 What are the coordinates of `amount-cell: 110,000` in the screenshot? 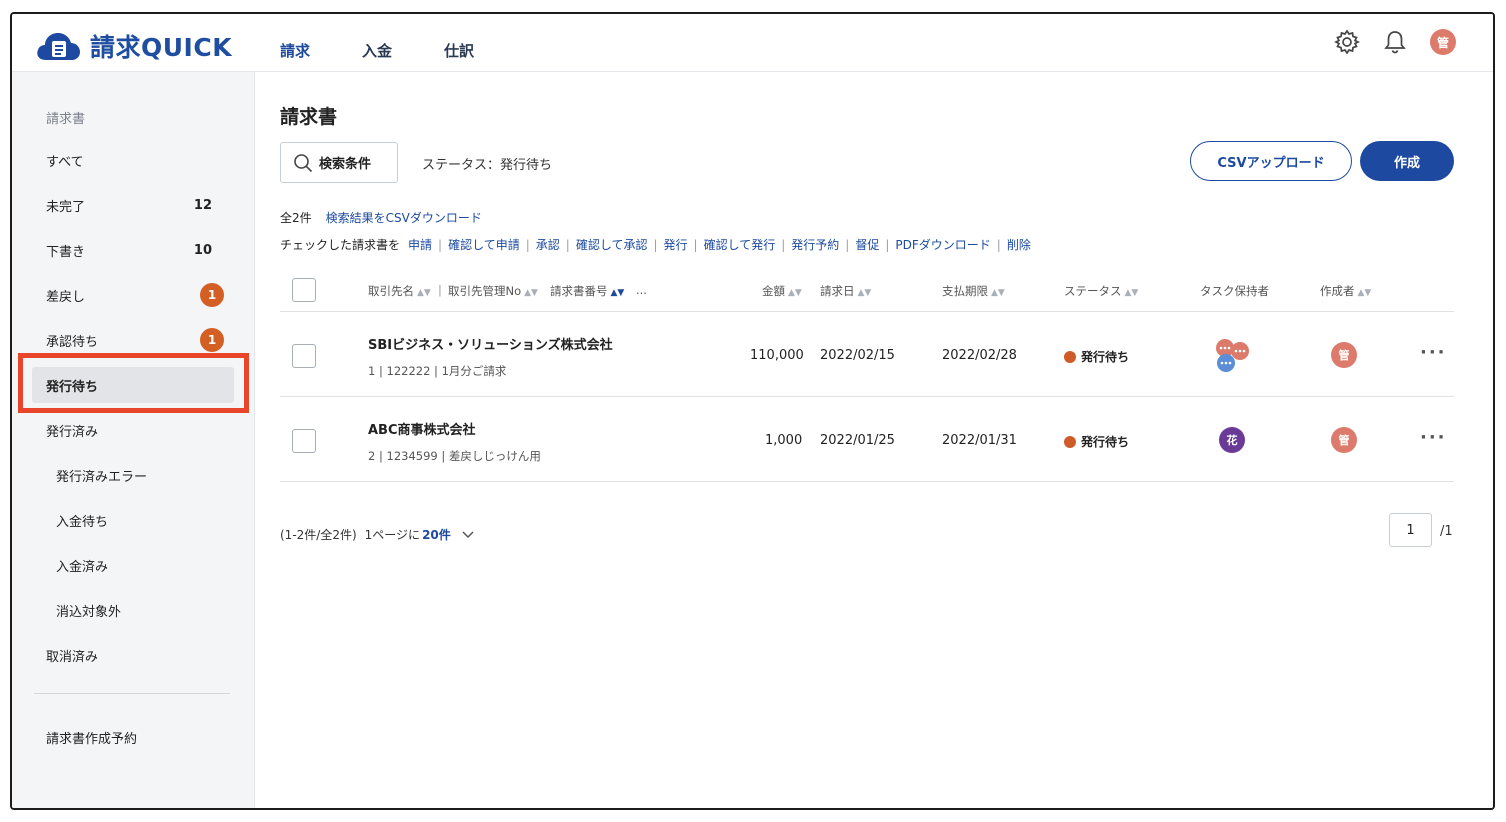 It's located at (777, 355).